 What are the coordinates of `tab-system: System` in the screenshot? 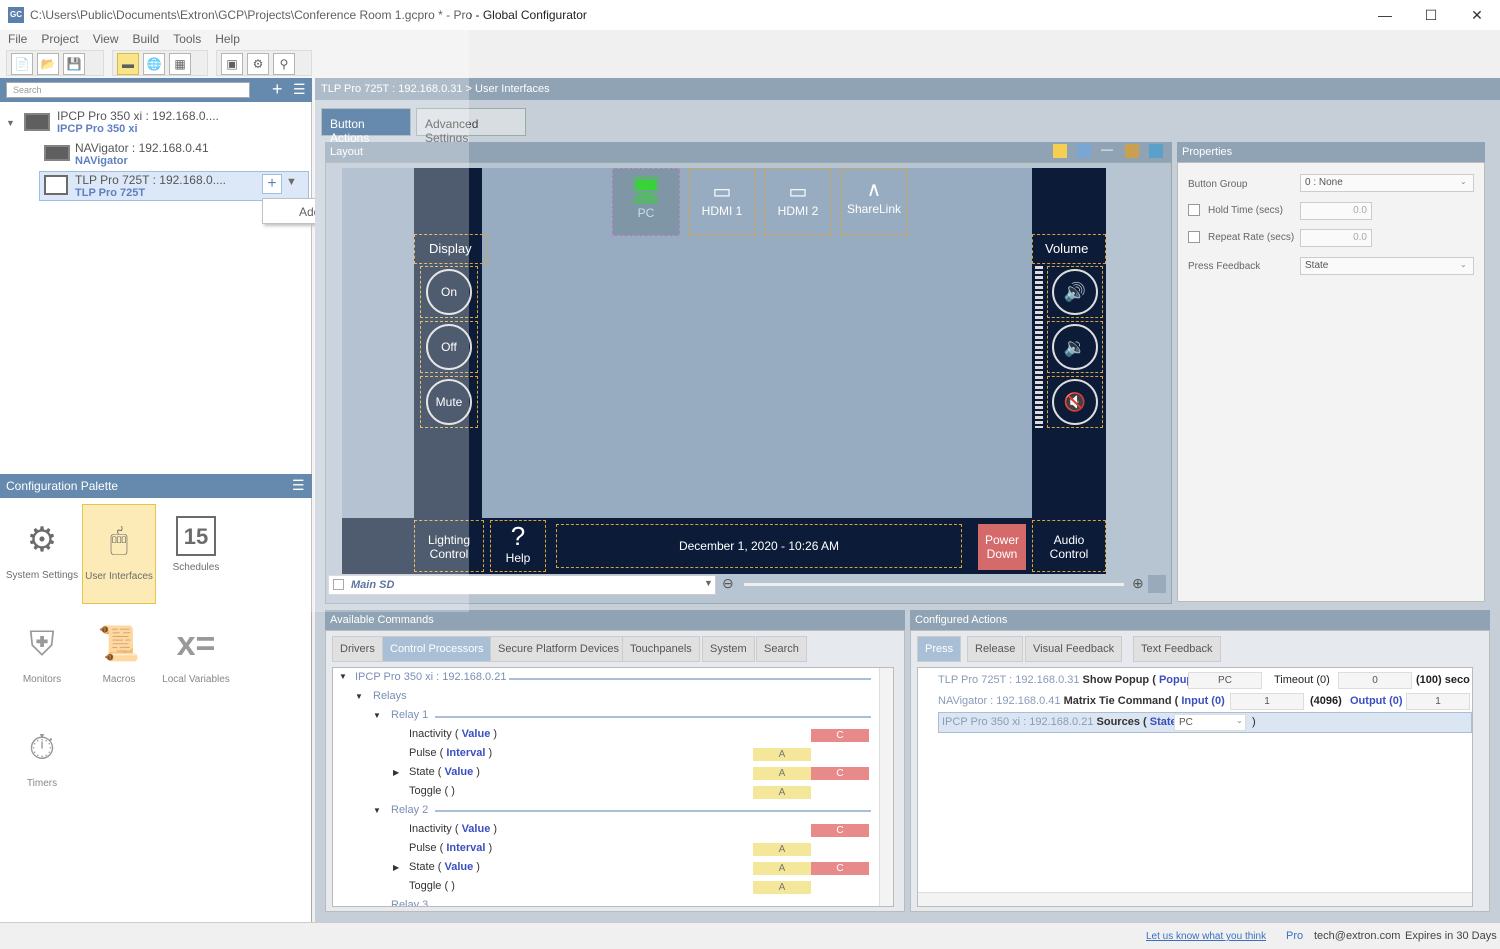 It's located at (728, 649).